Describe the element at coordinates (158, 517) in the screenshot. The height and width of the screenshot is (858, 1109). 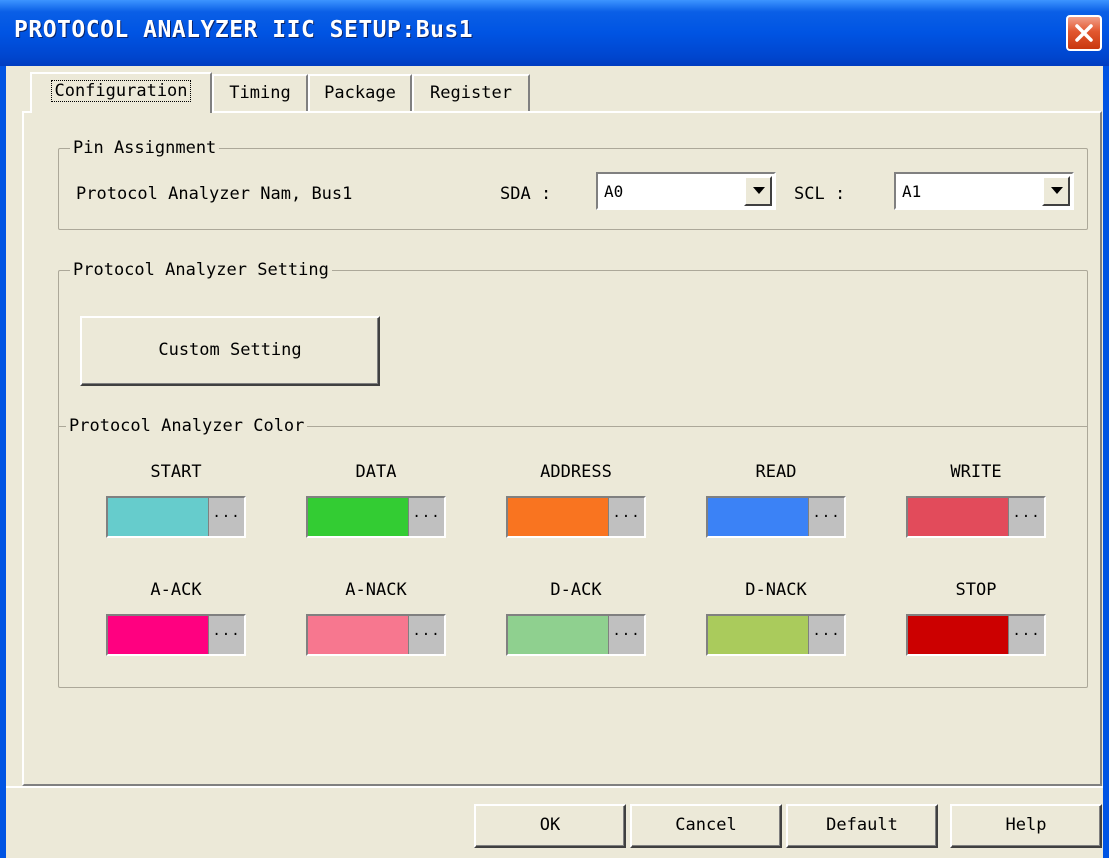
I see `color-fill-start` at that location.